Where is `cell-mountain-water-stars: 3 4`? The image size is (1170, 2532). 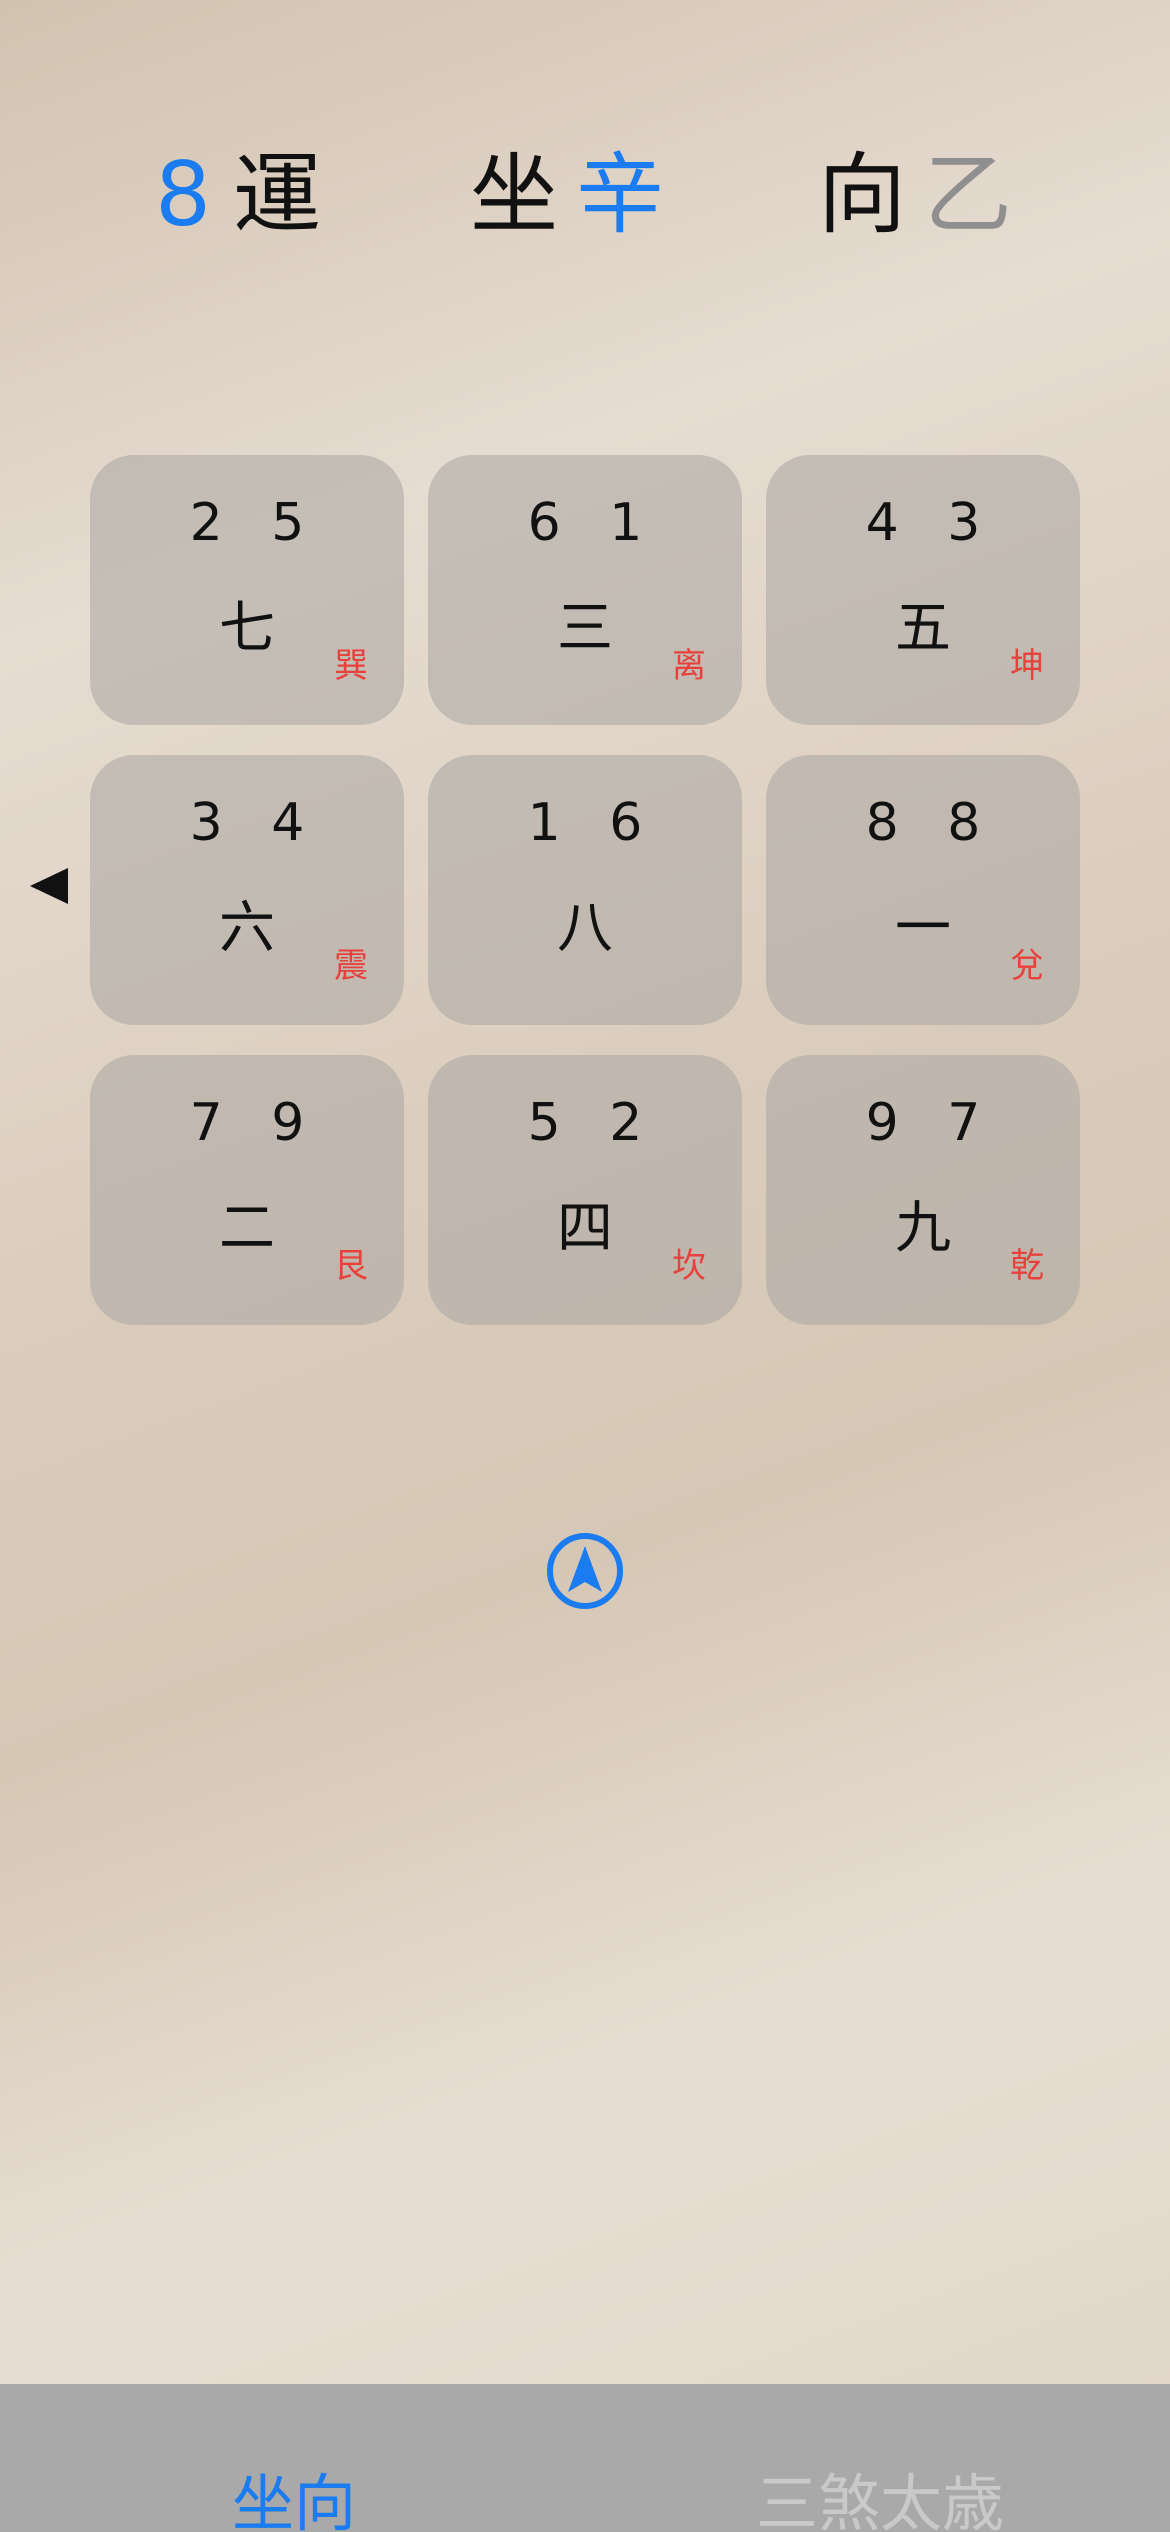 cell-mountain-water-stars: 3 4 is located at coordinates (255, 823).